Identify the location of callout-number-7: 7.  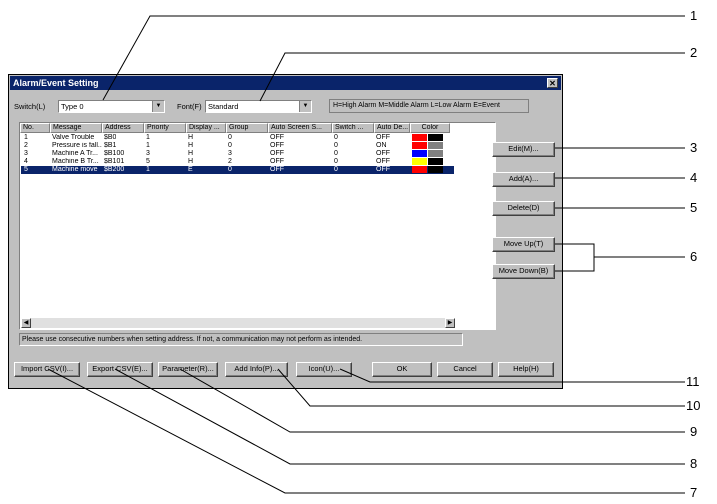
(694, 492).